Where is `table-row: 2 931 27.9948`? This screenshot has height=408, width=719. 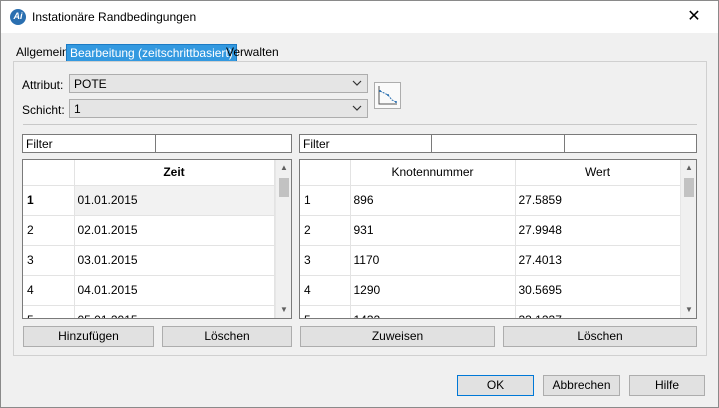
table-row: 2 931 27.9948 is located at coordinates (490, 230).